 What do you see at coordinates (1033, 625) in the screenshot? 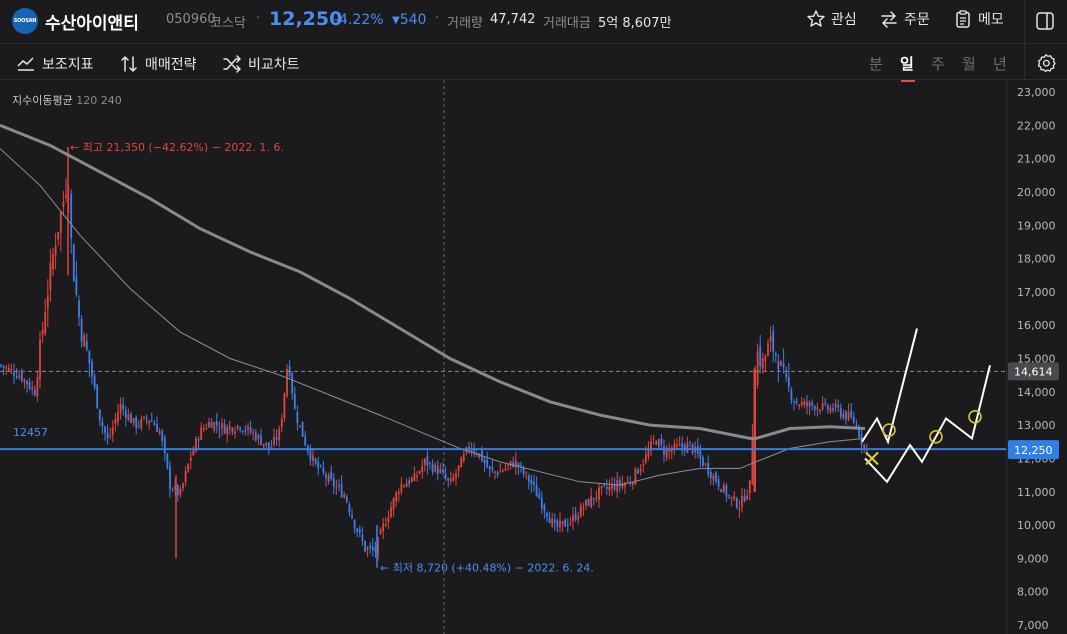
I see `y-tick-label: 7,000` at bounding box center [1033, 625].